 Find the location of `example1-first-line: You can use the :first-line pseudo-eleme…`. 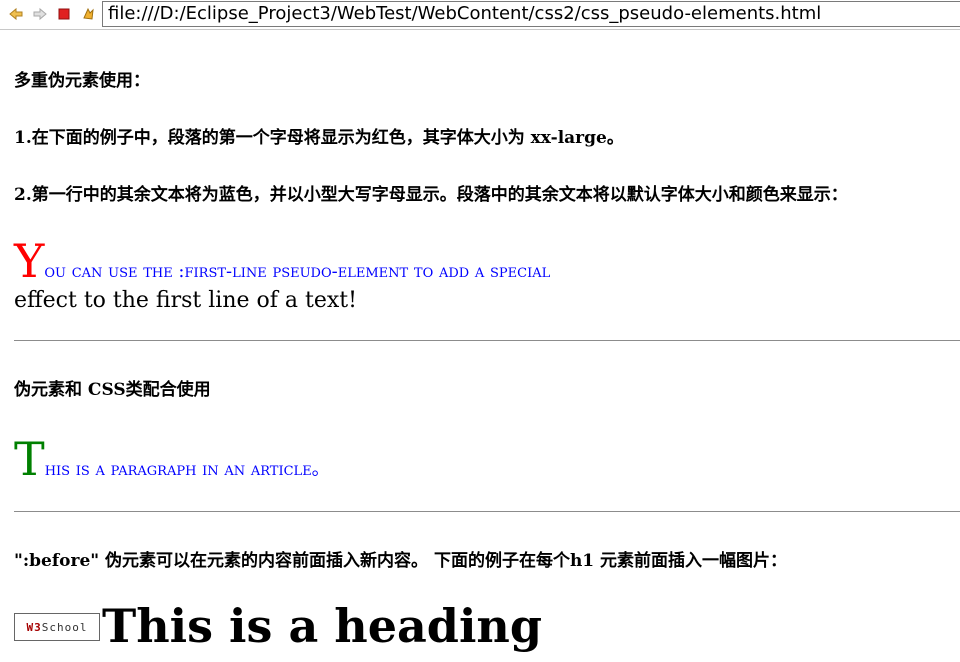

example1-first-line: You can use the :first-line pseudo-eleme… is located at coordinates (282, 261).